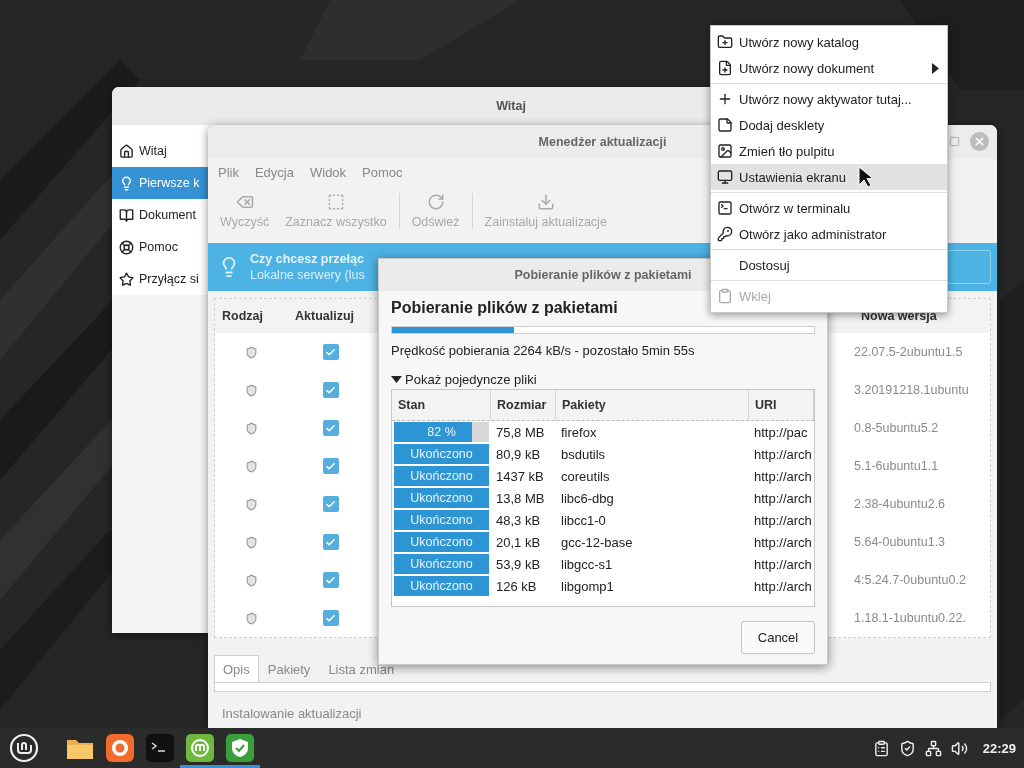 The height and width of the screenshot is (768, 1024). I want to click on table-cell-text: libcc1-0, so click(583, 520).